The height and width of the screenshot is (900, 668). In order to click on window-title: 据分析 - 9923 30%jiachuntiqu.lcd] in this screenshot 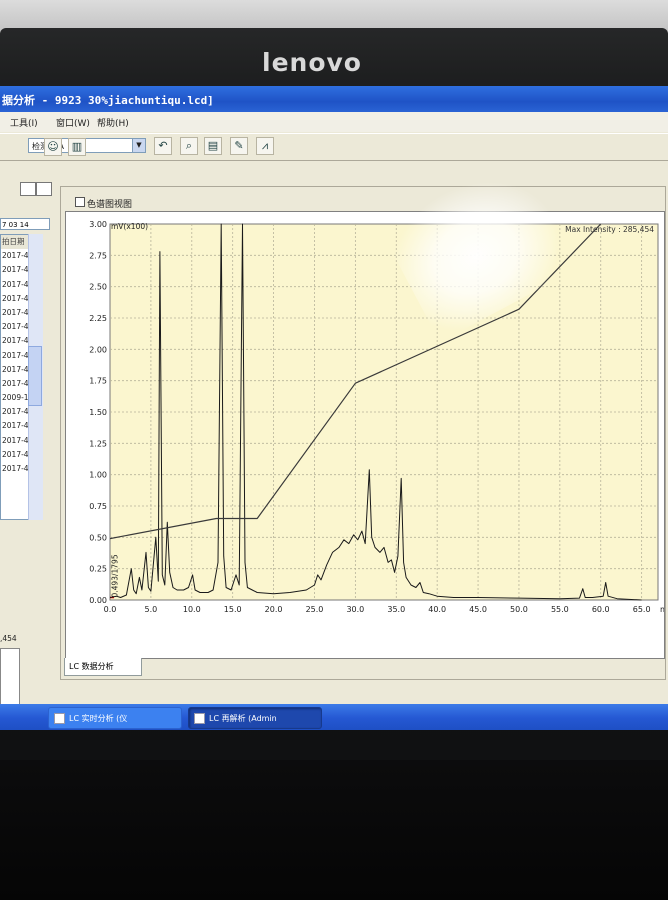, I will do `click(108, 100)`.